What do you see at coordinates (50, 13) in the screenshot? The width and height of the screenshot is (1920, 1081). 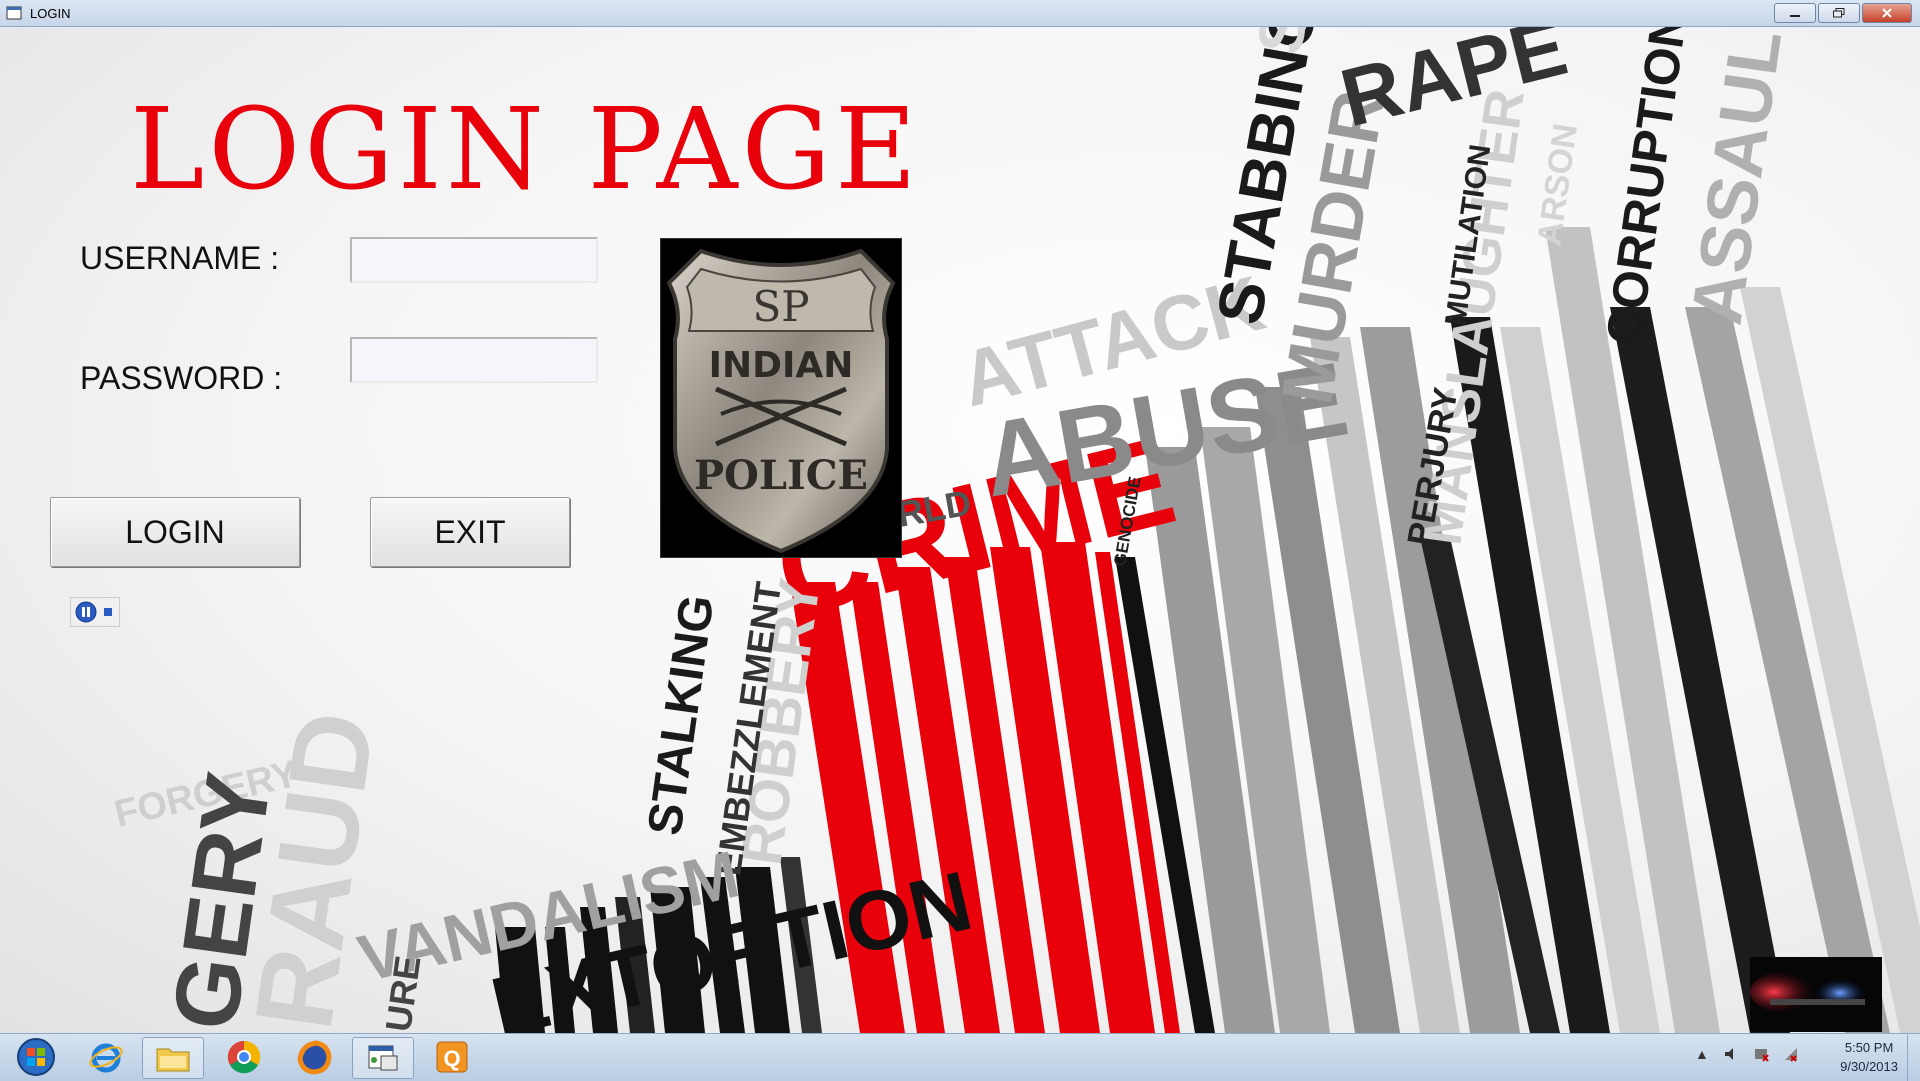 I see `window-title: LOGIN` at bounding box center [50, 13].